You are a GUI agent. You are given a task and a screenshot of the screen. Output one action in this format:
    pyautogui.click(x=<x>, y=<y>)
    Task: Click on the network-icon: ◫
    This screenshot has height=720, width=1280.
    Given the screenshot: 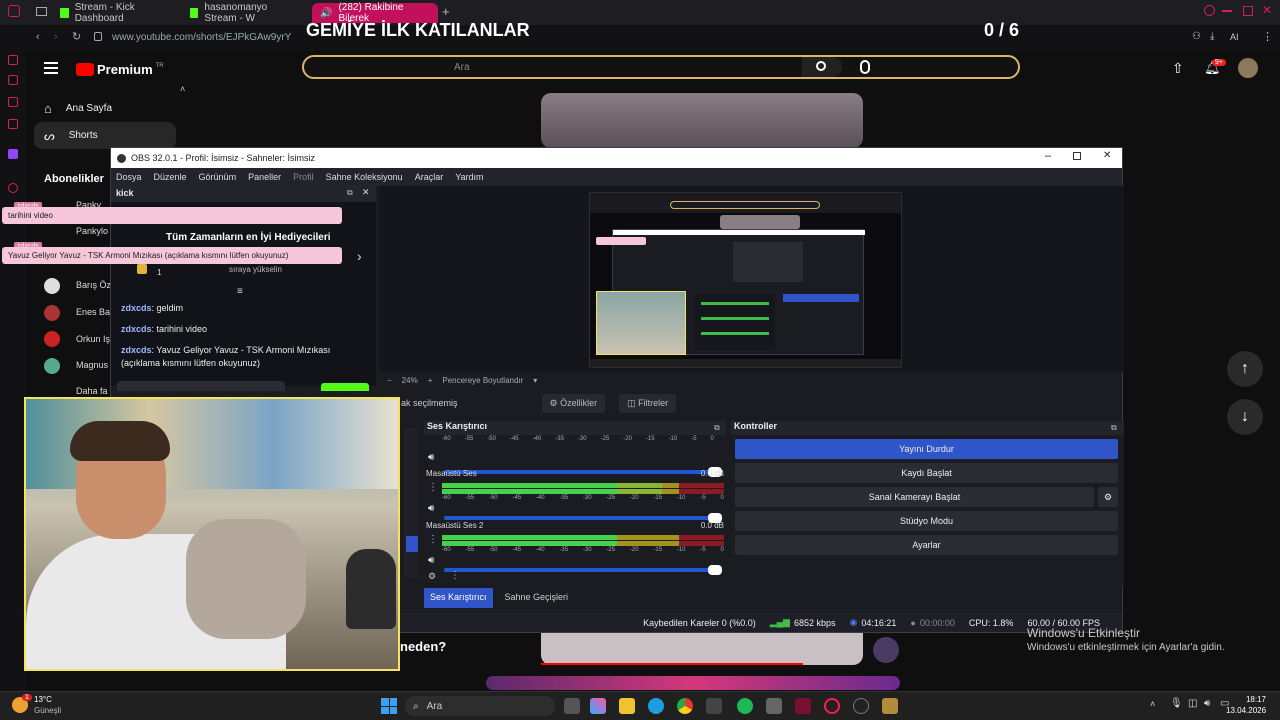 What is the action you would take?
    pyautogui.click(x=1192, y=703)
    